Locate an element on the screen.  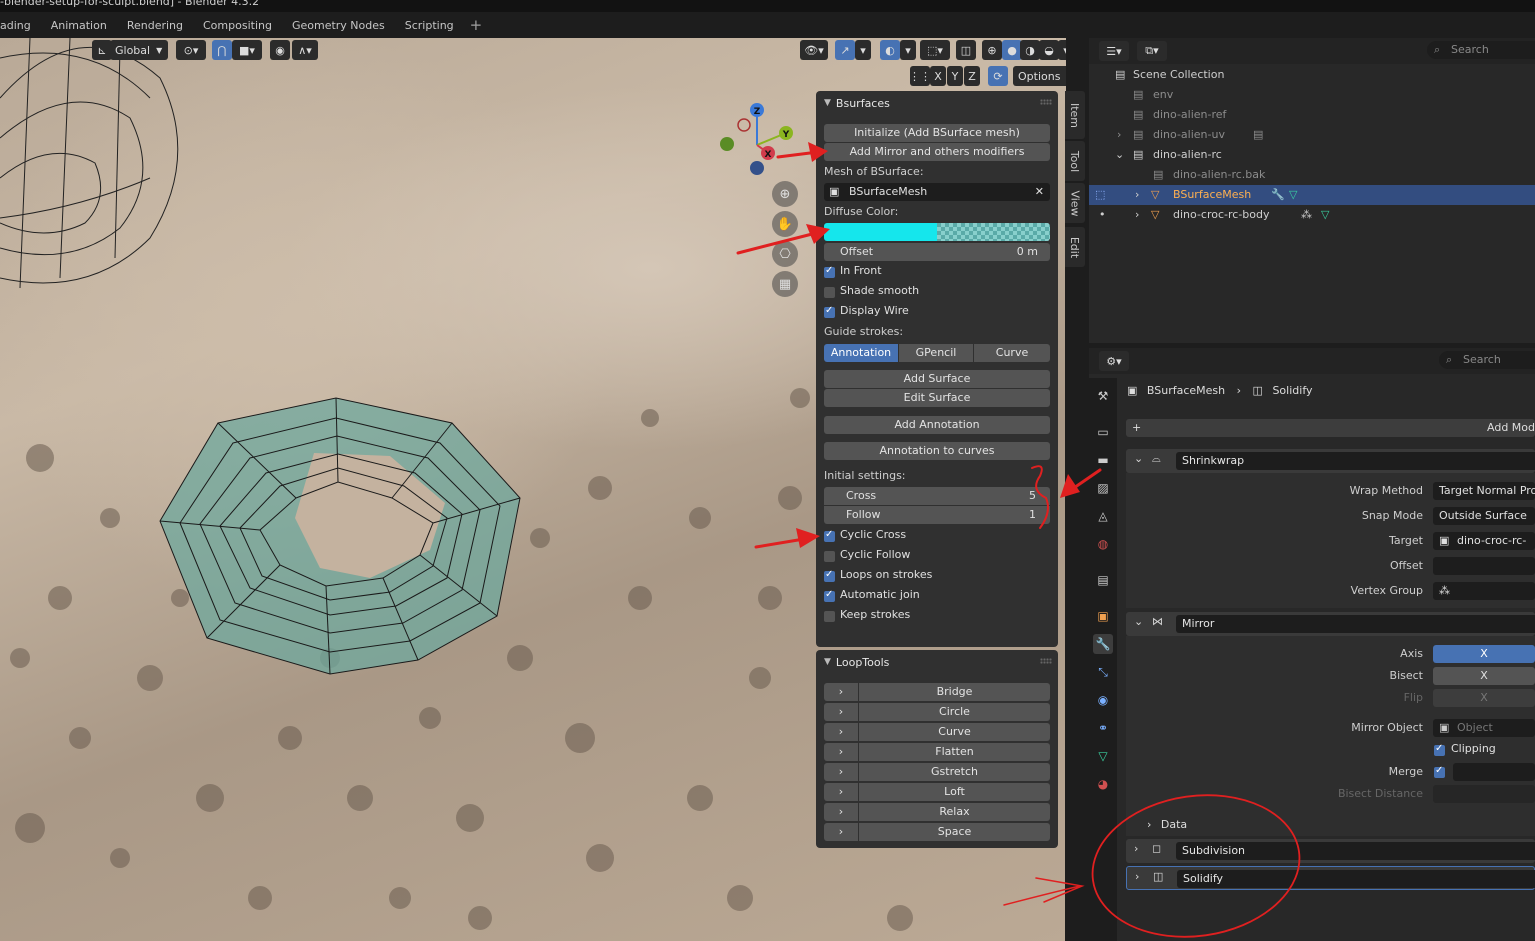
tab-shading: ading is located at coordinates (20, 25).